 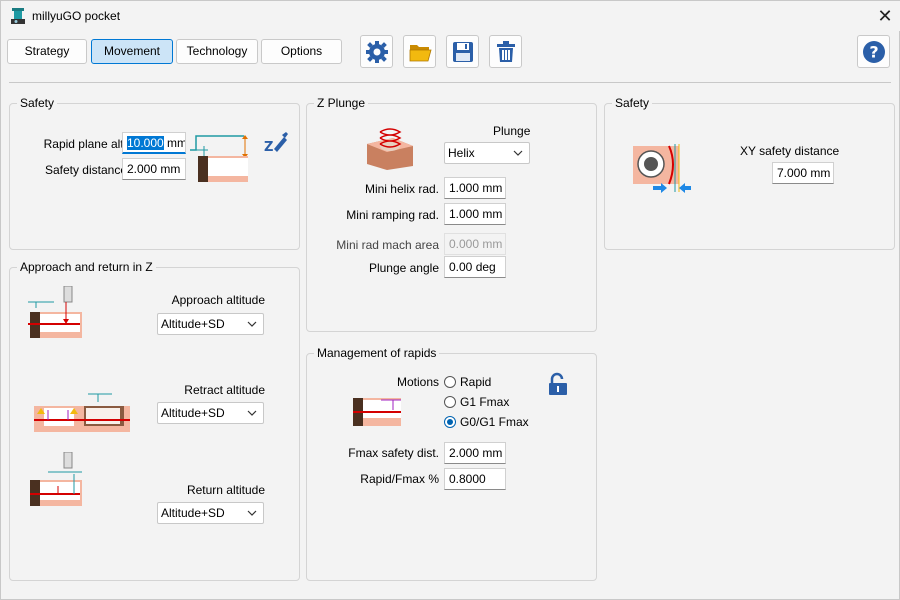 What do you see at coordinates (55, 312) in the screenshot?
I see `approach-diagram-icon` at bounding box center [55, 312].